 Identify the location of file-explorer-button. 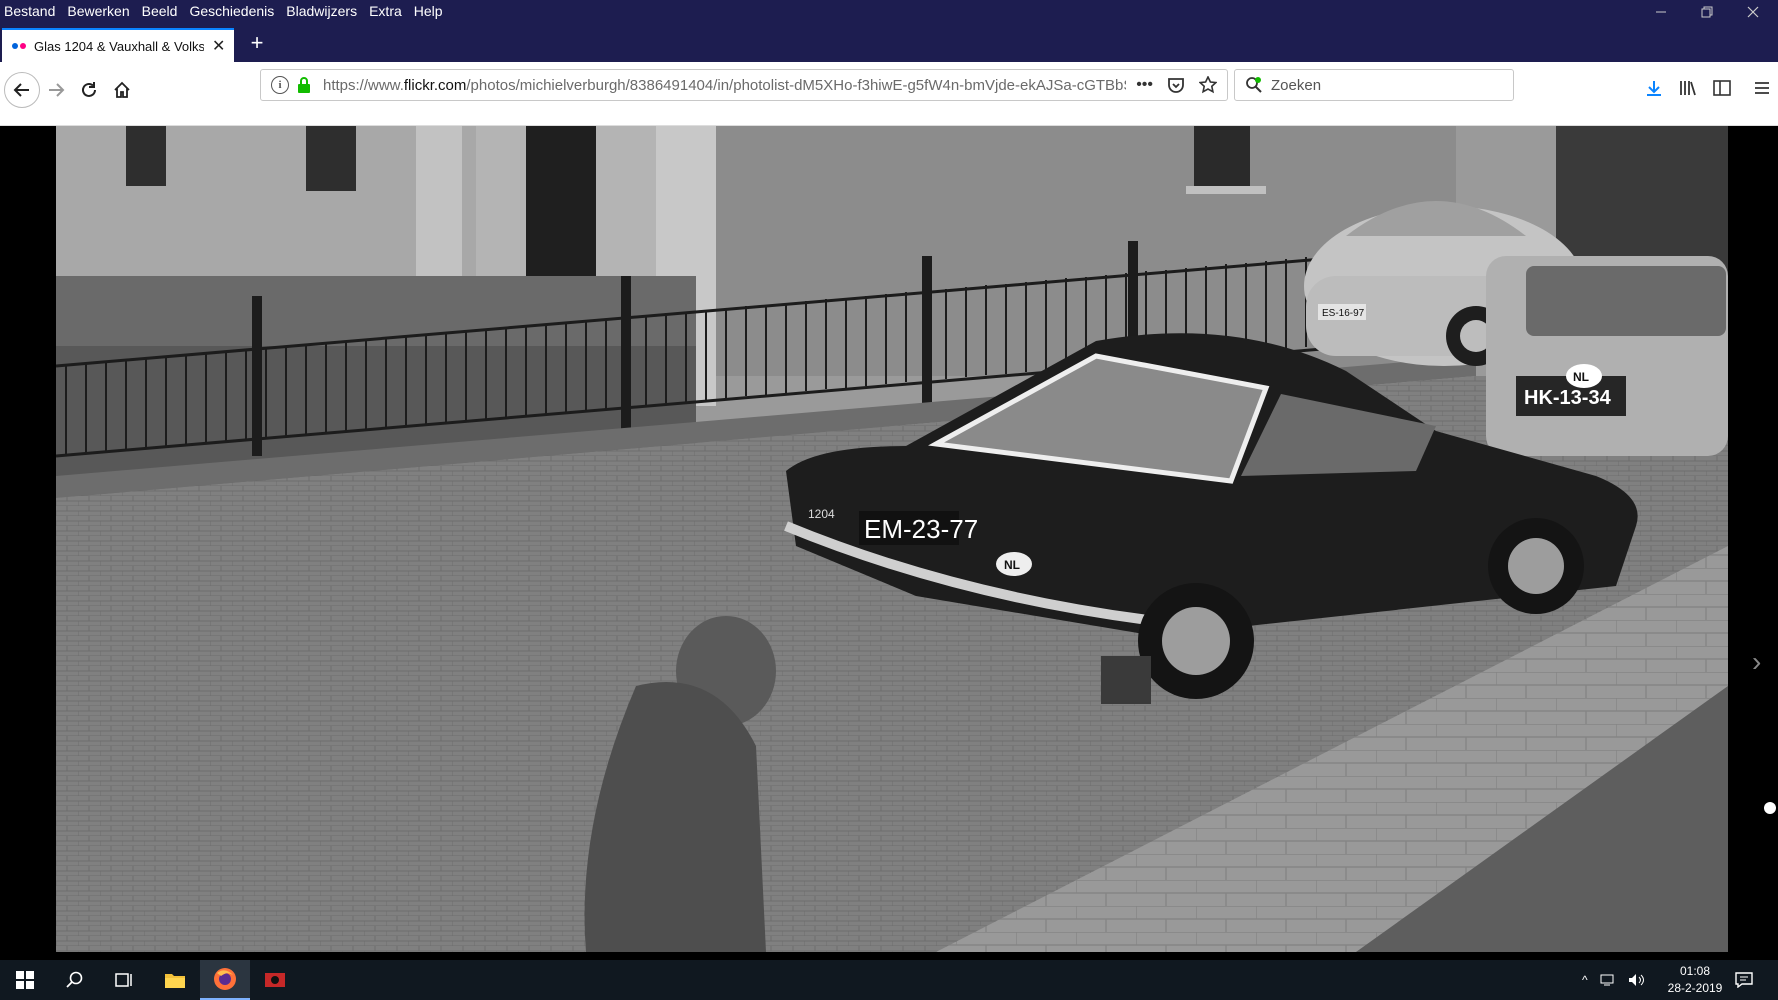
(175, 980).